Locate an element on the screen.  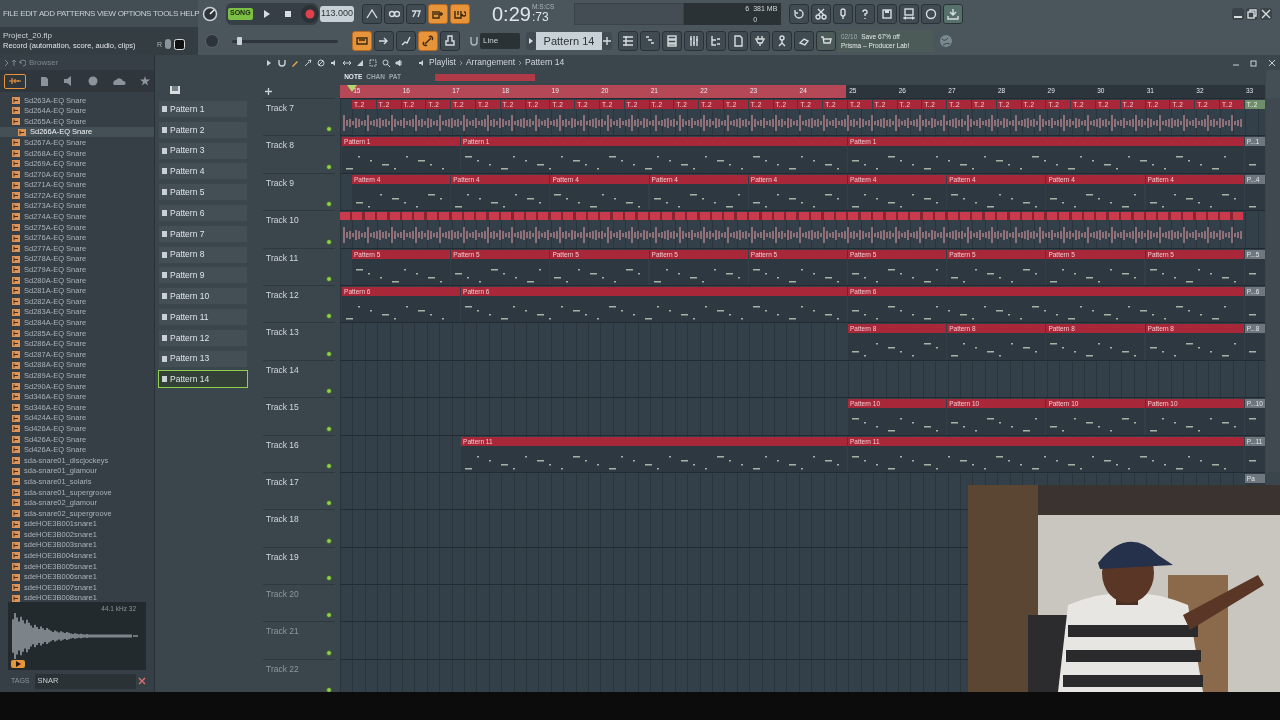
pattern-item: Pattern 8 is located at coordinates (203, 254).